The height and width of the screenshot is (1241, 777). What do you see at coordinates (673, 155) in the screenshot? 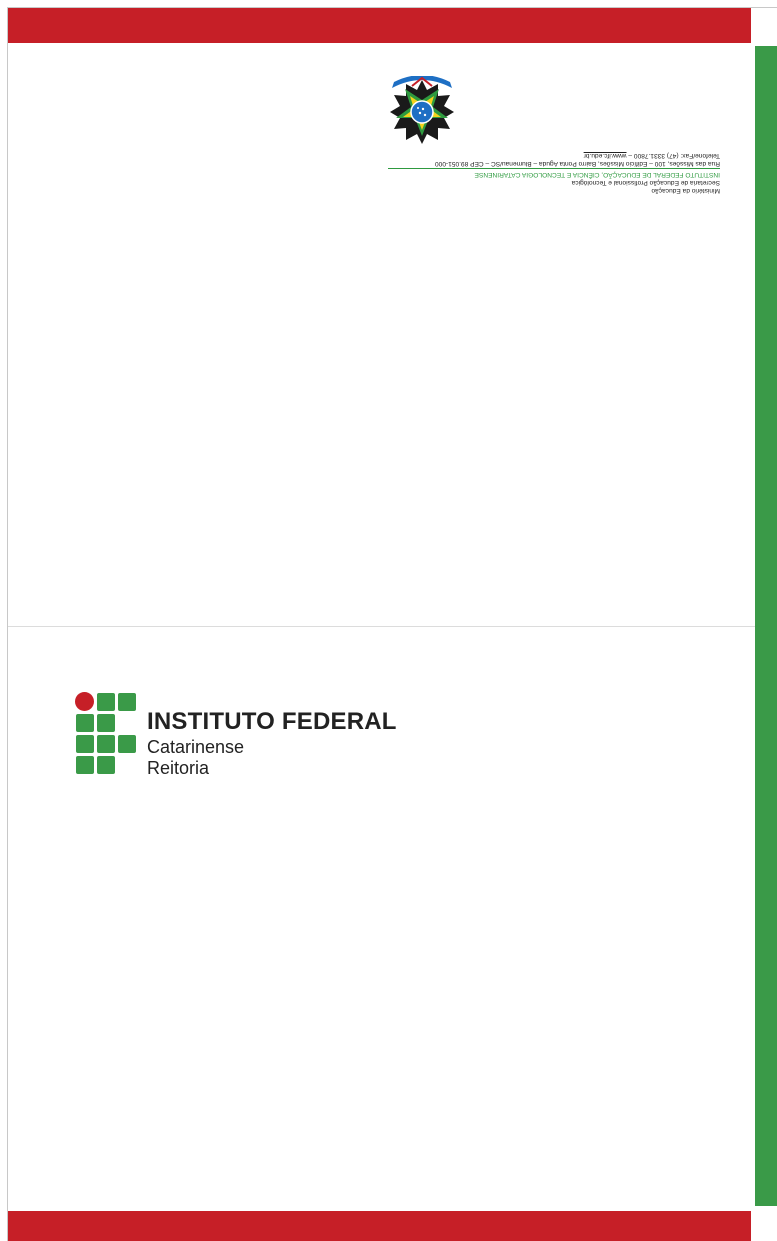
I see `phone-text: Telefone/Fax: (47) 3331.7800 –` at bounding box center [673, 155].